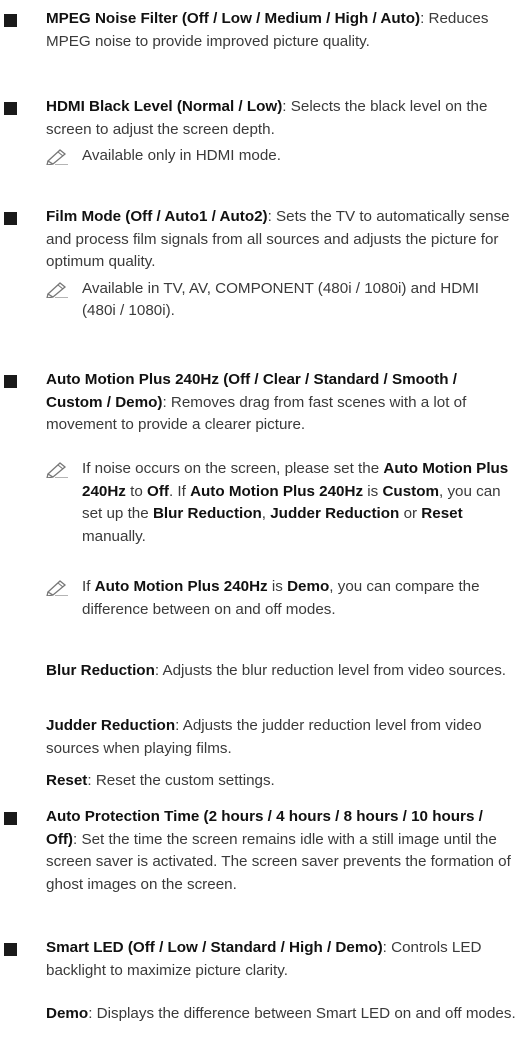 The image size is (531, 1053). What do you see at coordinates (308, 586) in the screenshot?
I see `note-keyword: Demo` at bounding box center [308, 586].